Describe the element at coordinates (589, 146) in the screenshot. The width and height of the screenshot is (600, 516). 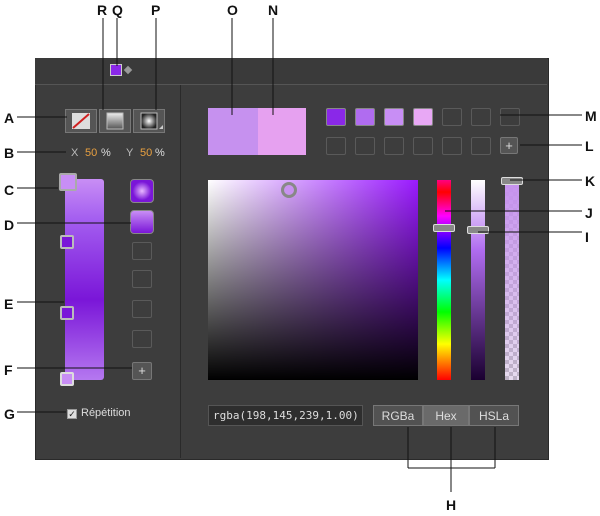
I see `callout-l: L` at that location.